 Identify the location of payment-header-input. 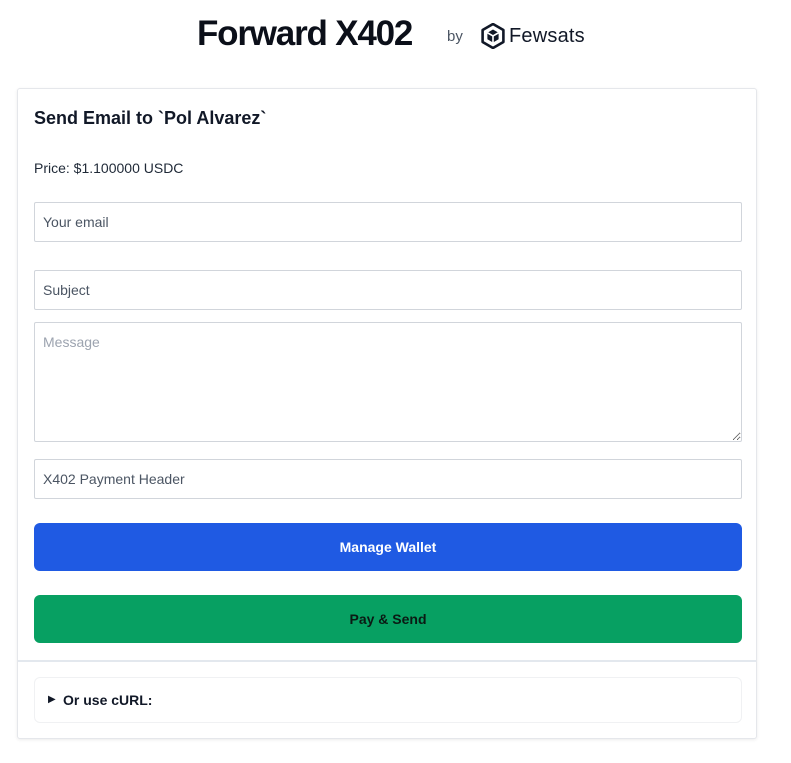
(388, 479).